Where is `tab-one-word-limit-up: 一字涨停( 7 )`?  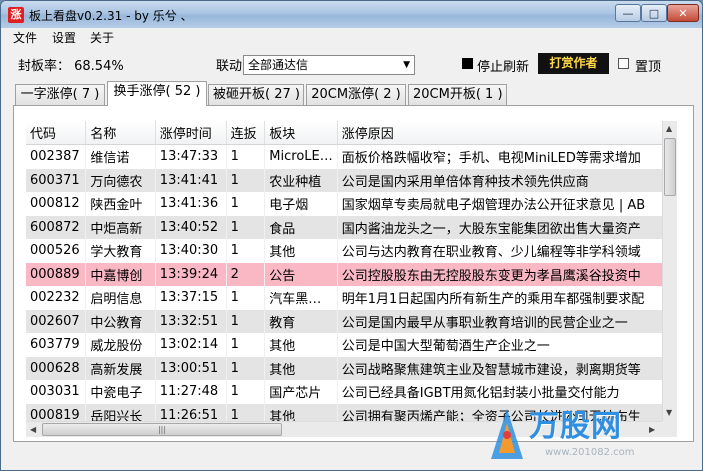 tab-one-word-limit-up: 一字涨停( 7 ) is located at coordinates (60, 94).